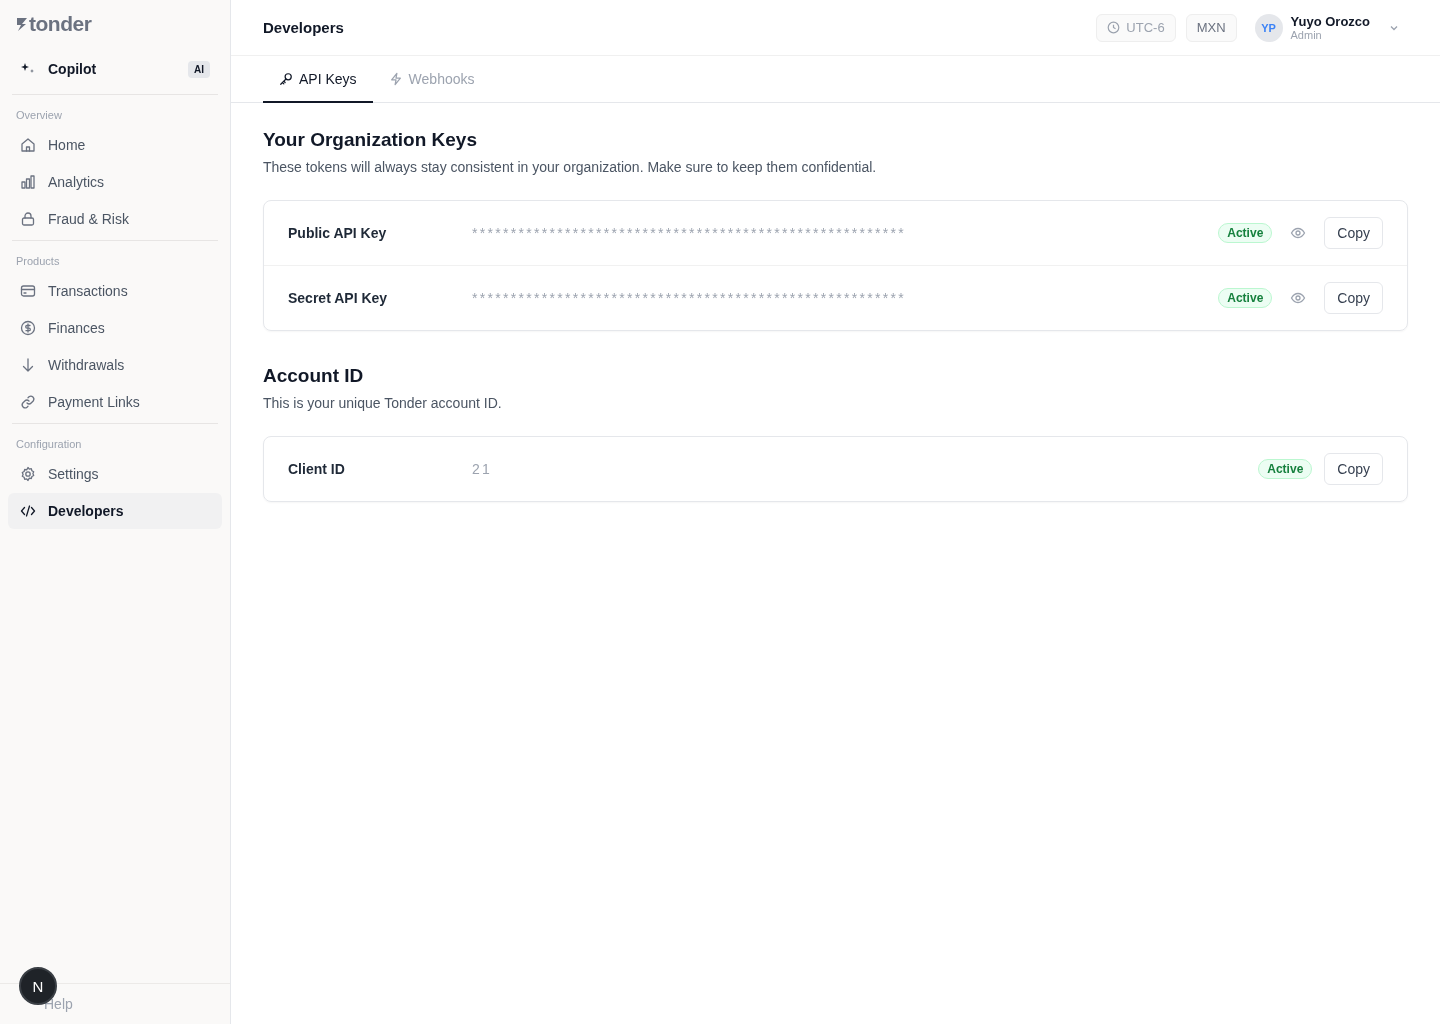  What do you see at coordinates (115, 328) in the screenshot?
I see `sidebar-item: Finances` at bounding box center [115, 328].